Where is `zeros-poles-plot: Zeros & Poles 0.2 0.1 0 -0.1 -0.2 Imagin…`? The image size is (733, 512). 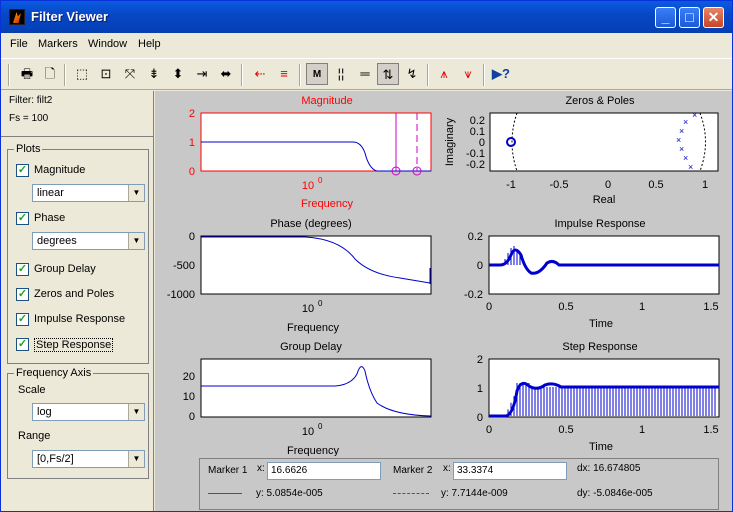 zeros-poles-plot: Zeros & Poles 0.2 0.1 0 -0.1 -0.2 Imagin… is located at coordinates (581, 150).